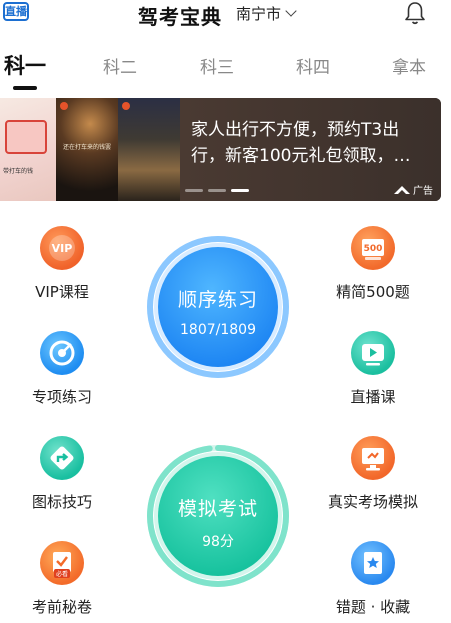  What do you see at coordinates (62, 353) in the screenshot?
I see `target-icon` at bounding box center [62, 353].